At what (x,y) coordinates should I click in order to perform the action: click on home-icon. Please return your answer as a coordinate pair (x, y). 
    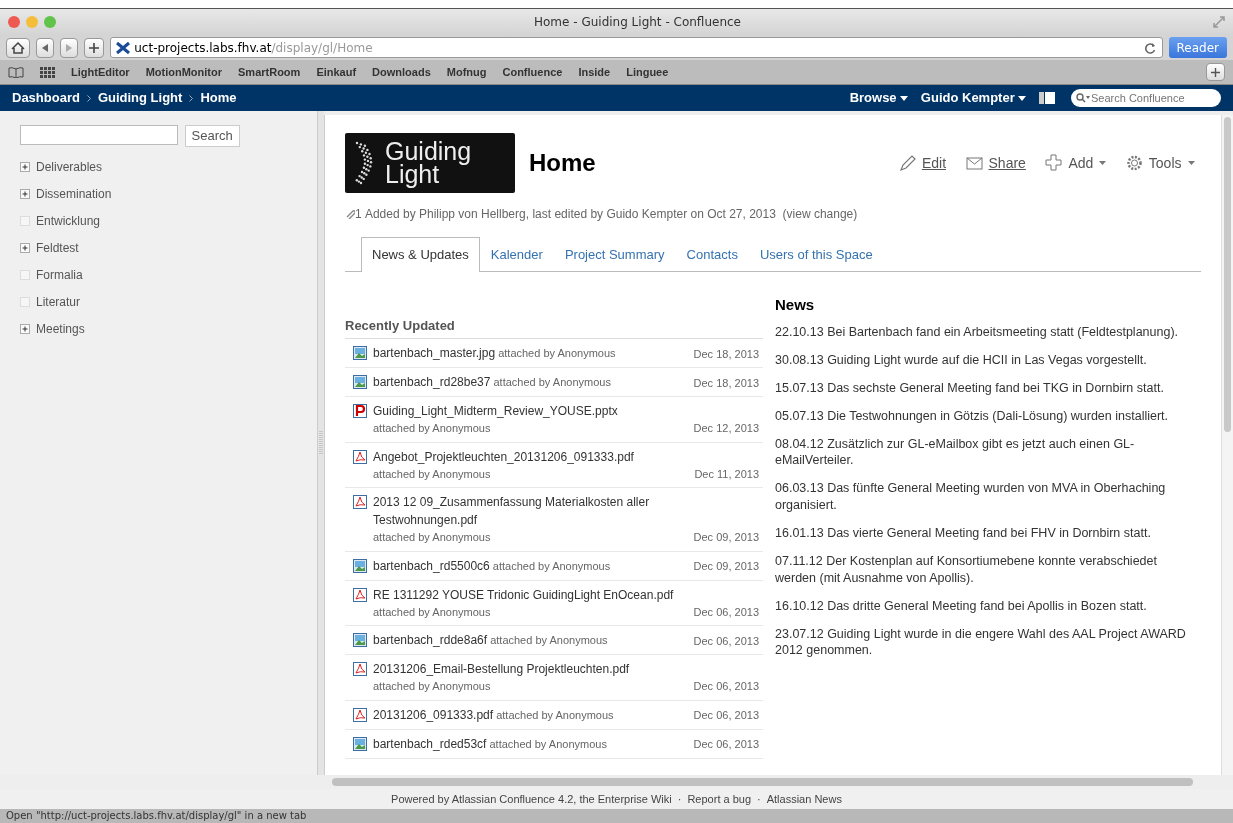
    Looking at the image, I should click on (18, 47).